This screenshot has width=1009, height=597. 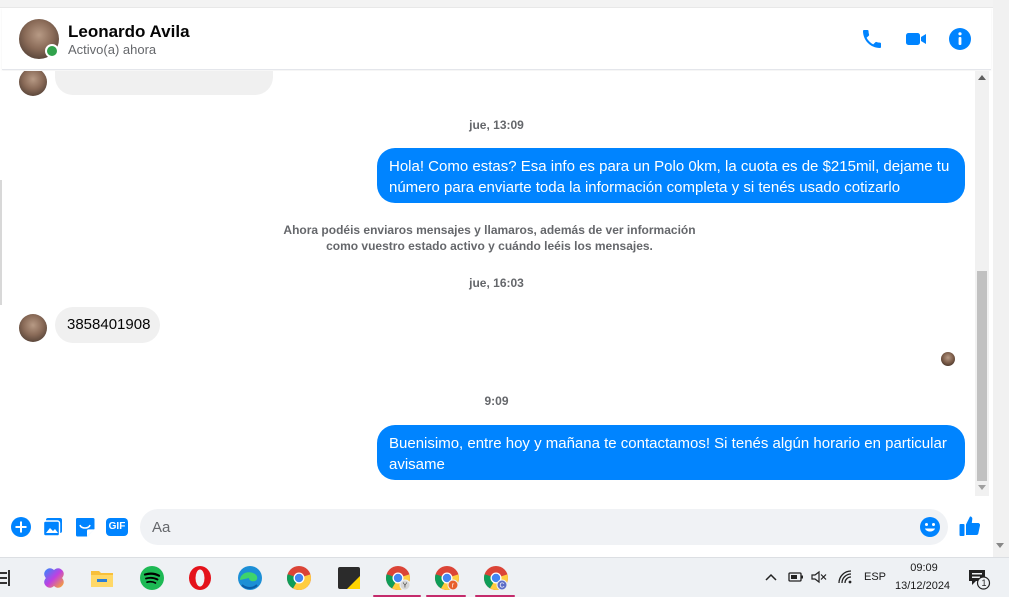 I want to click on scroll-up-arrow, so click(x=982, y=77).